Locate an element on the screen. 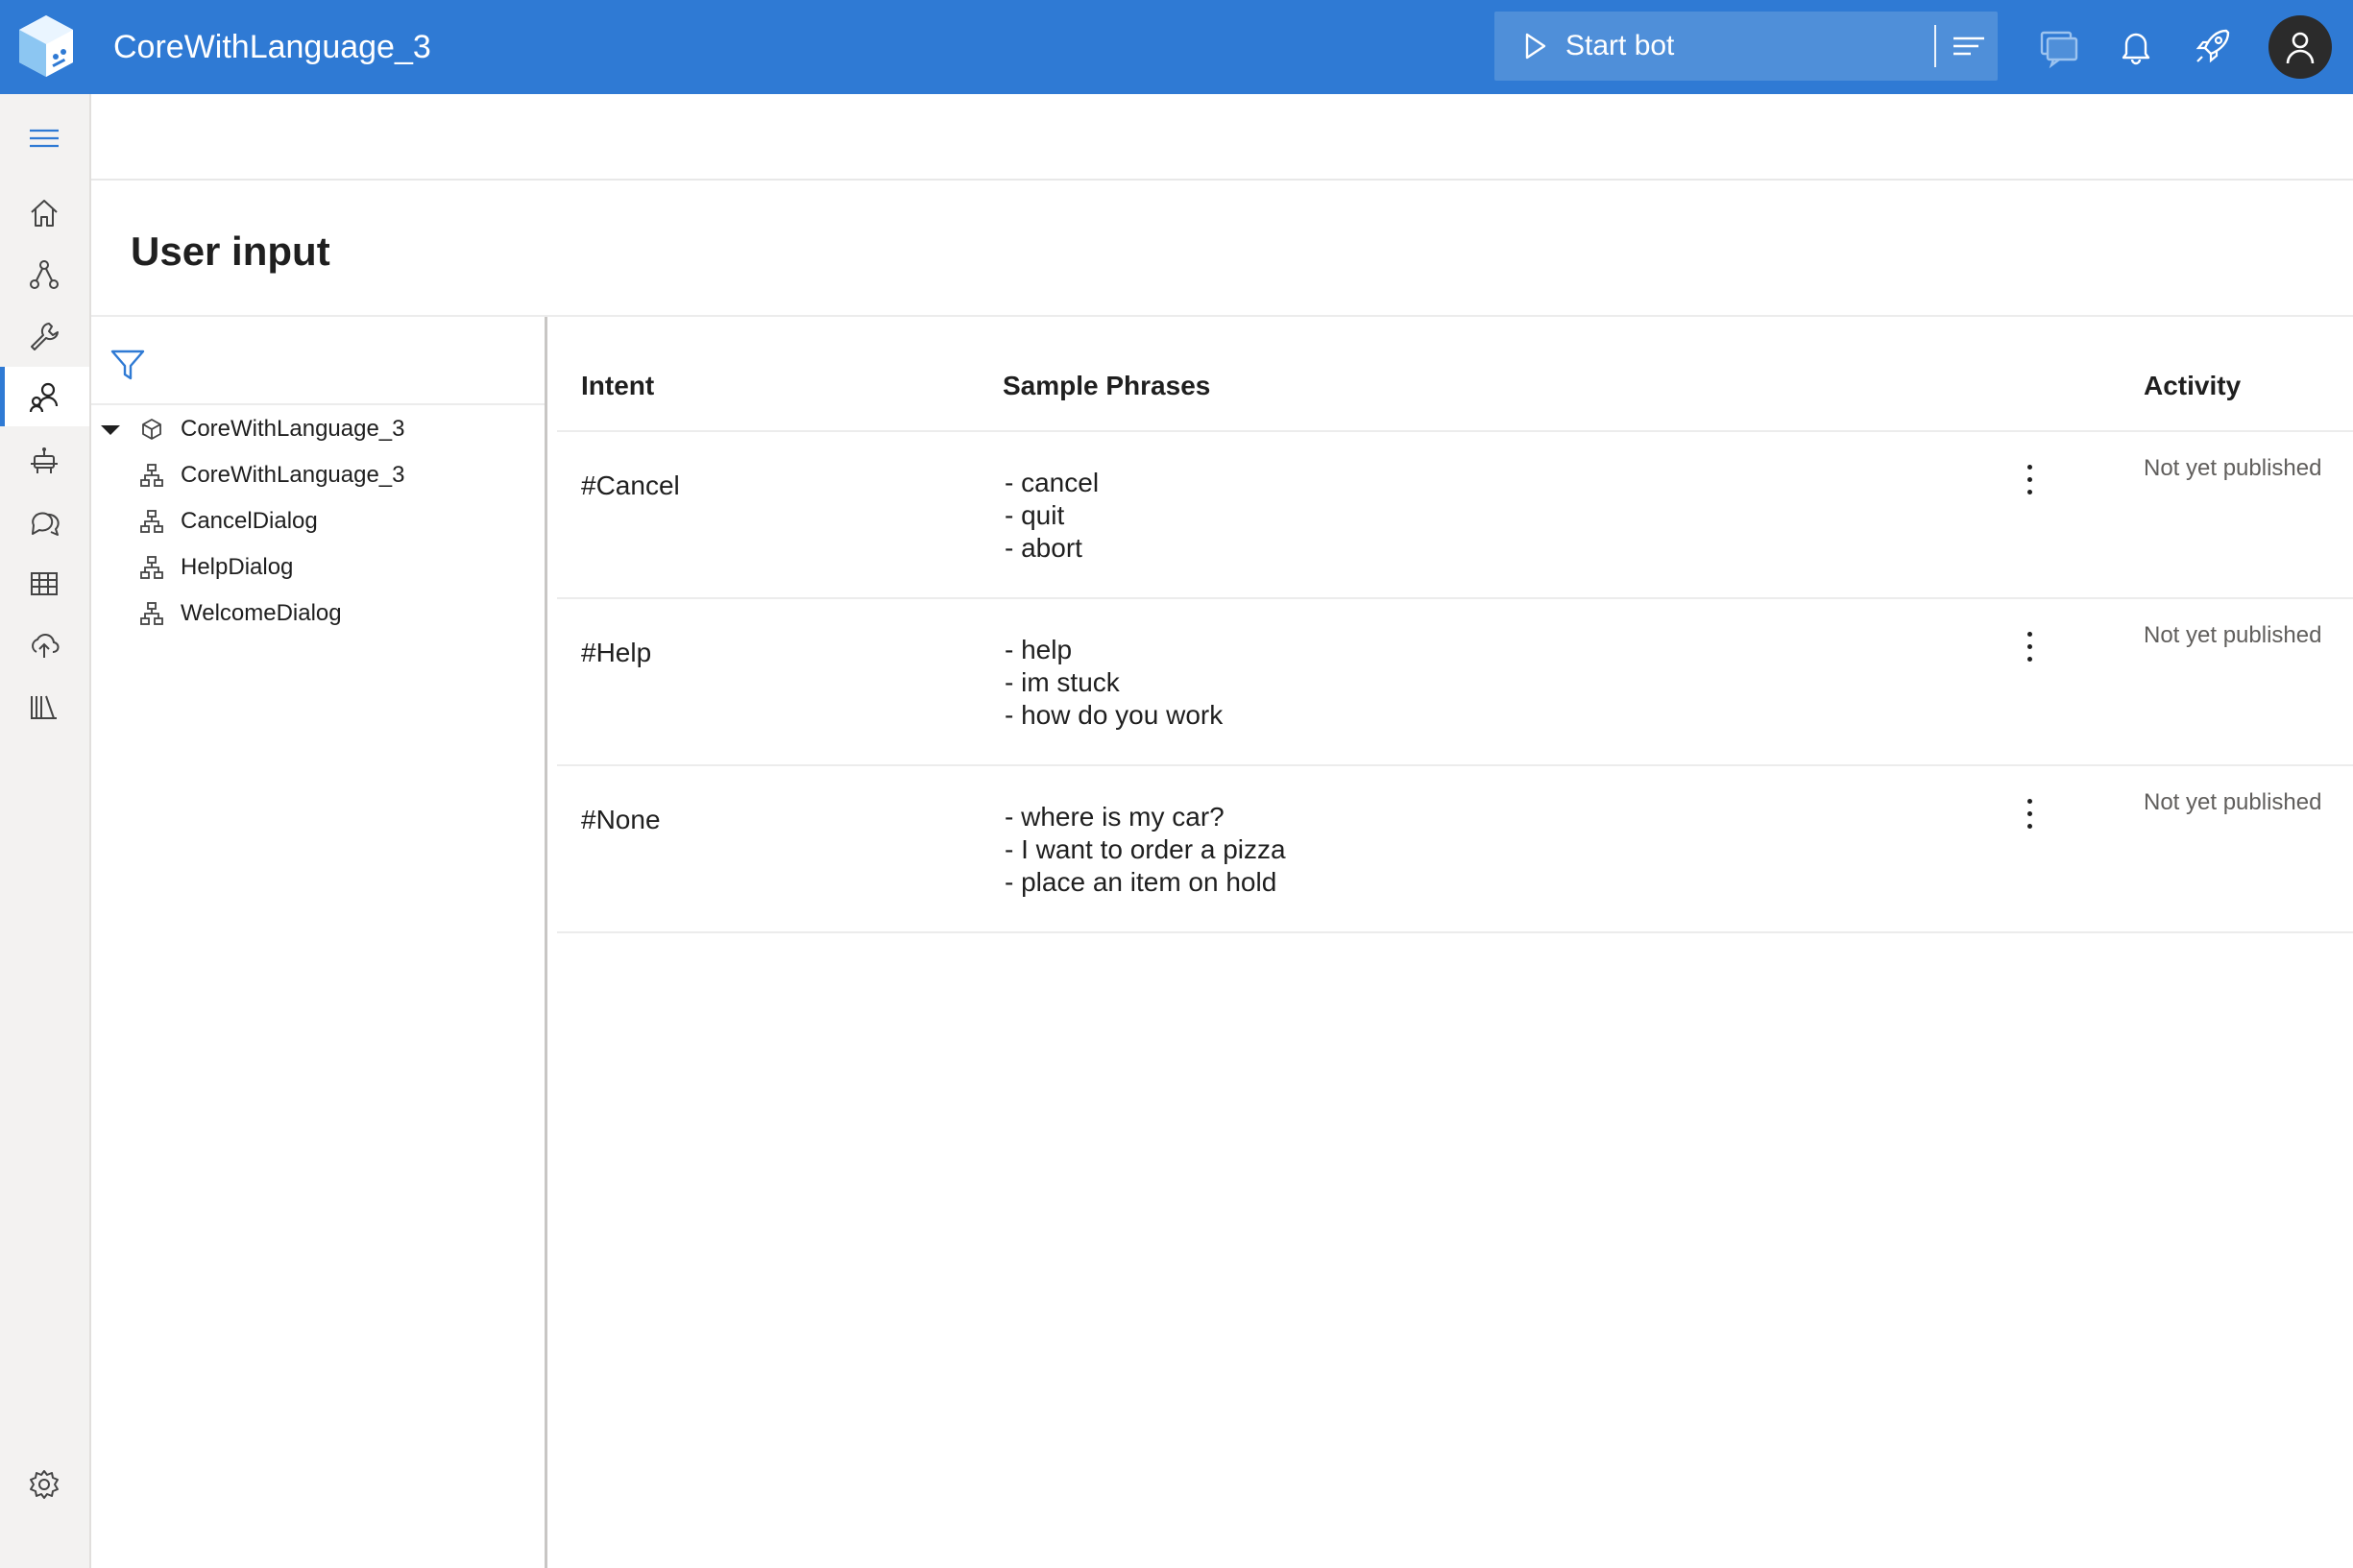  nav-item-design is located at coordinates (44, 273).